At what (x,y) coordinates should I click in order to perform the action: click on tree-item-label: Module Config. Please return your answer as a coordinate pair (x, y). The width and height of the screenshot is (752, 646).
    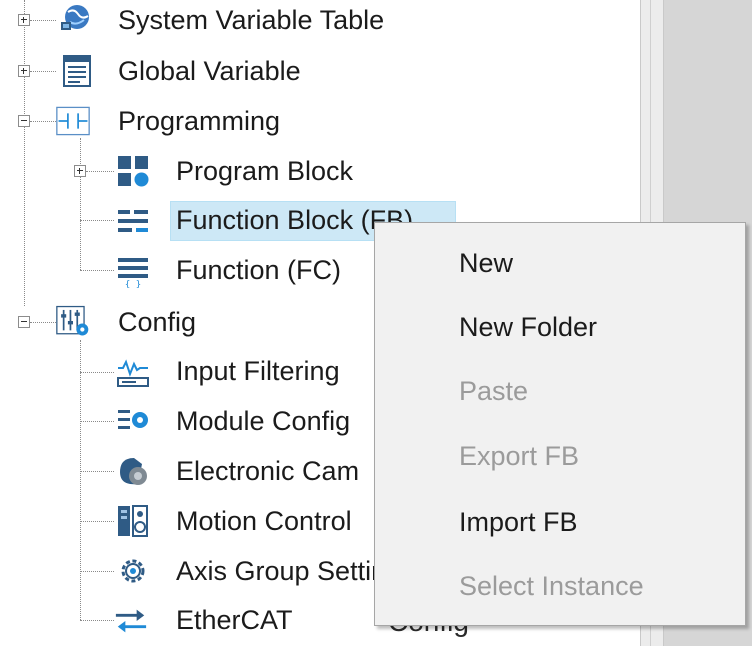
    Looking at the image, I should click on (263, 421).